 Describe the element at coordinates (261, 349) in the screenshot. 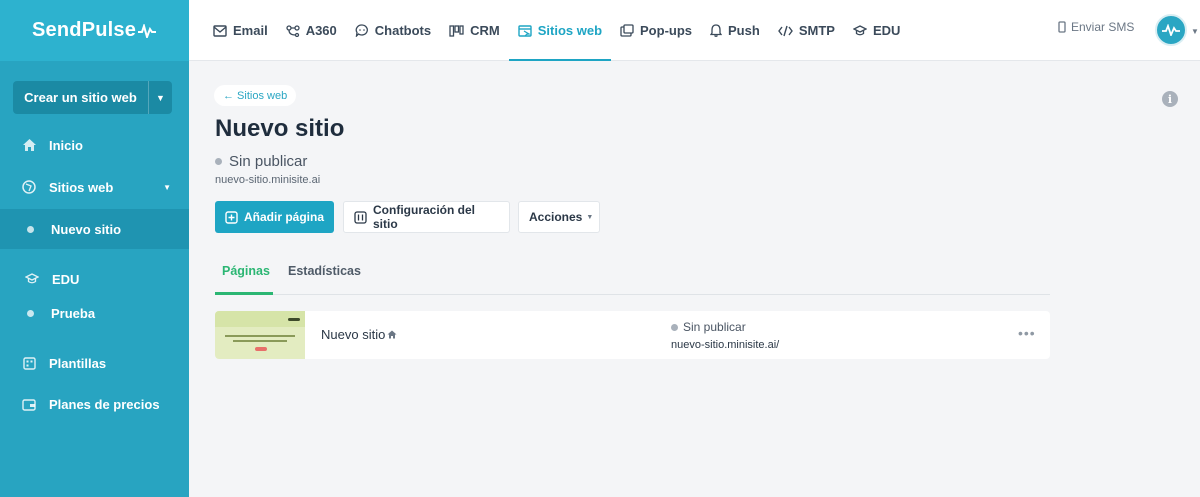

I see `thumbnail-button` at that location.